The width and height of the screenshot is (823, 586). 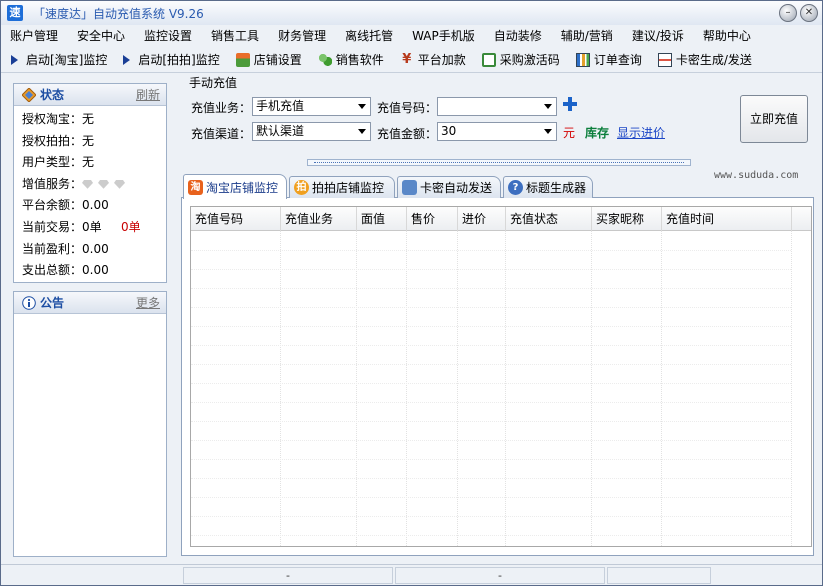 I want to click on status-panel-title: 状态, so click(x=52, y=95).